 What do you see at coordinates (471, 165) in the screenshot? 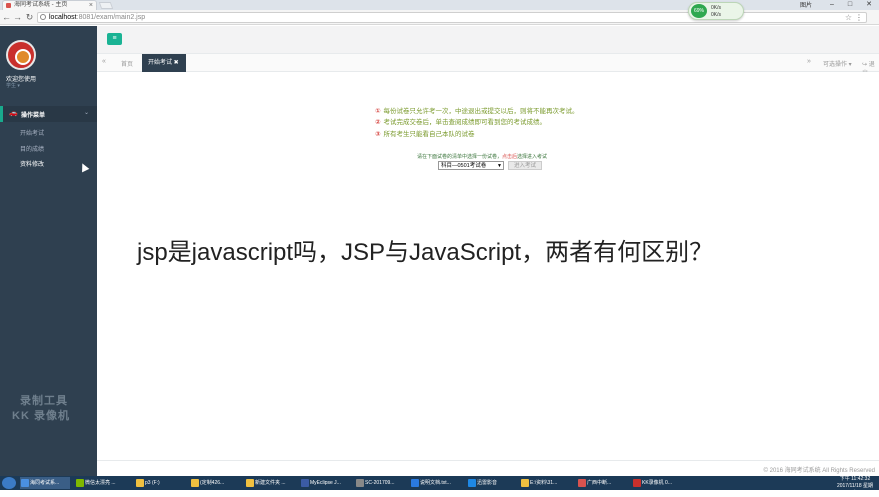
I see `exam-paper-select: 科目—0501考试卷` at bounding box center [471, 165].